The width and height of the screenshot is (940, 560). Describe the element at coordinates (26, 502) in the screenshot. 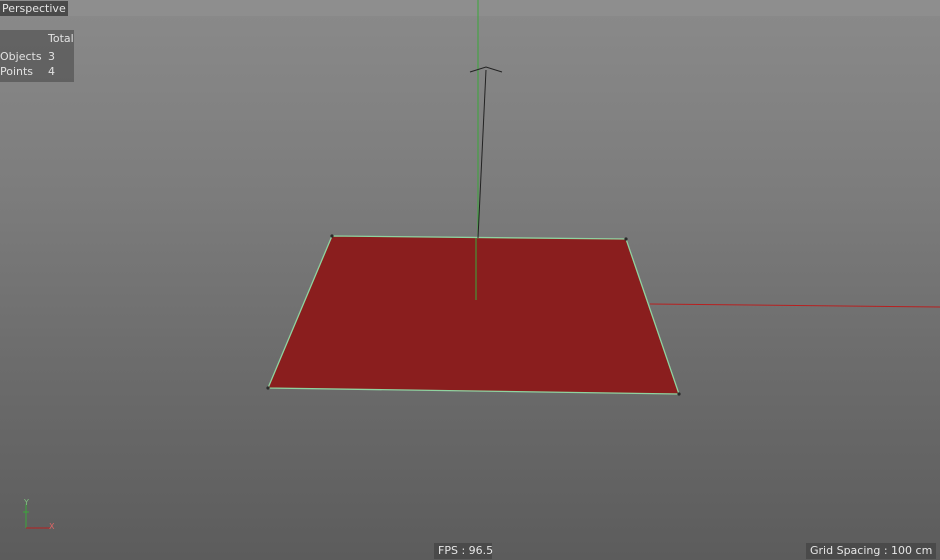

I see `axis-gizmo-y-label: Y` at that location.